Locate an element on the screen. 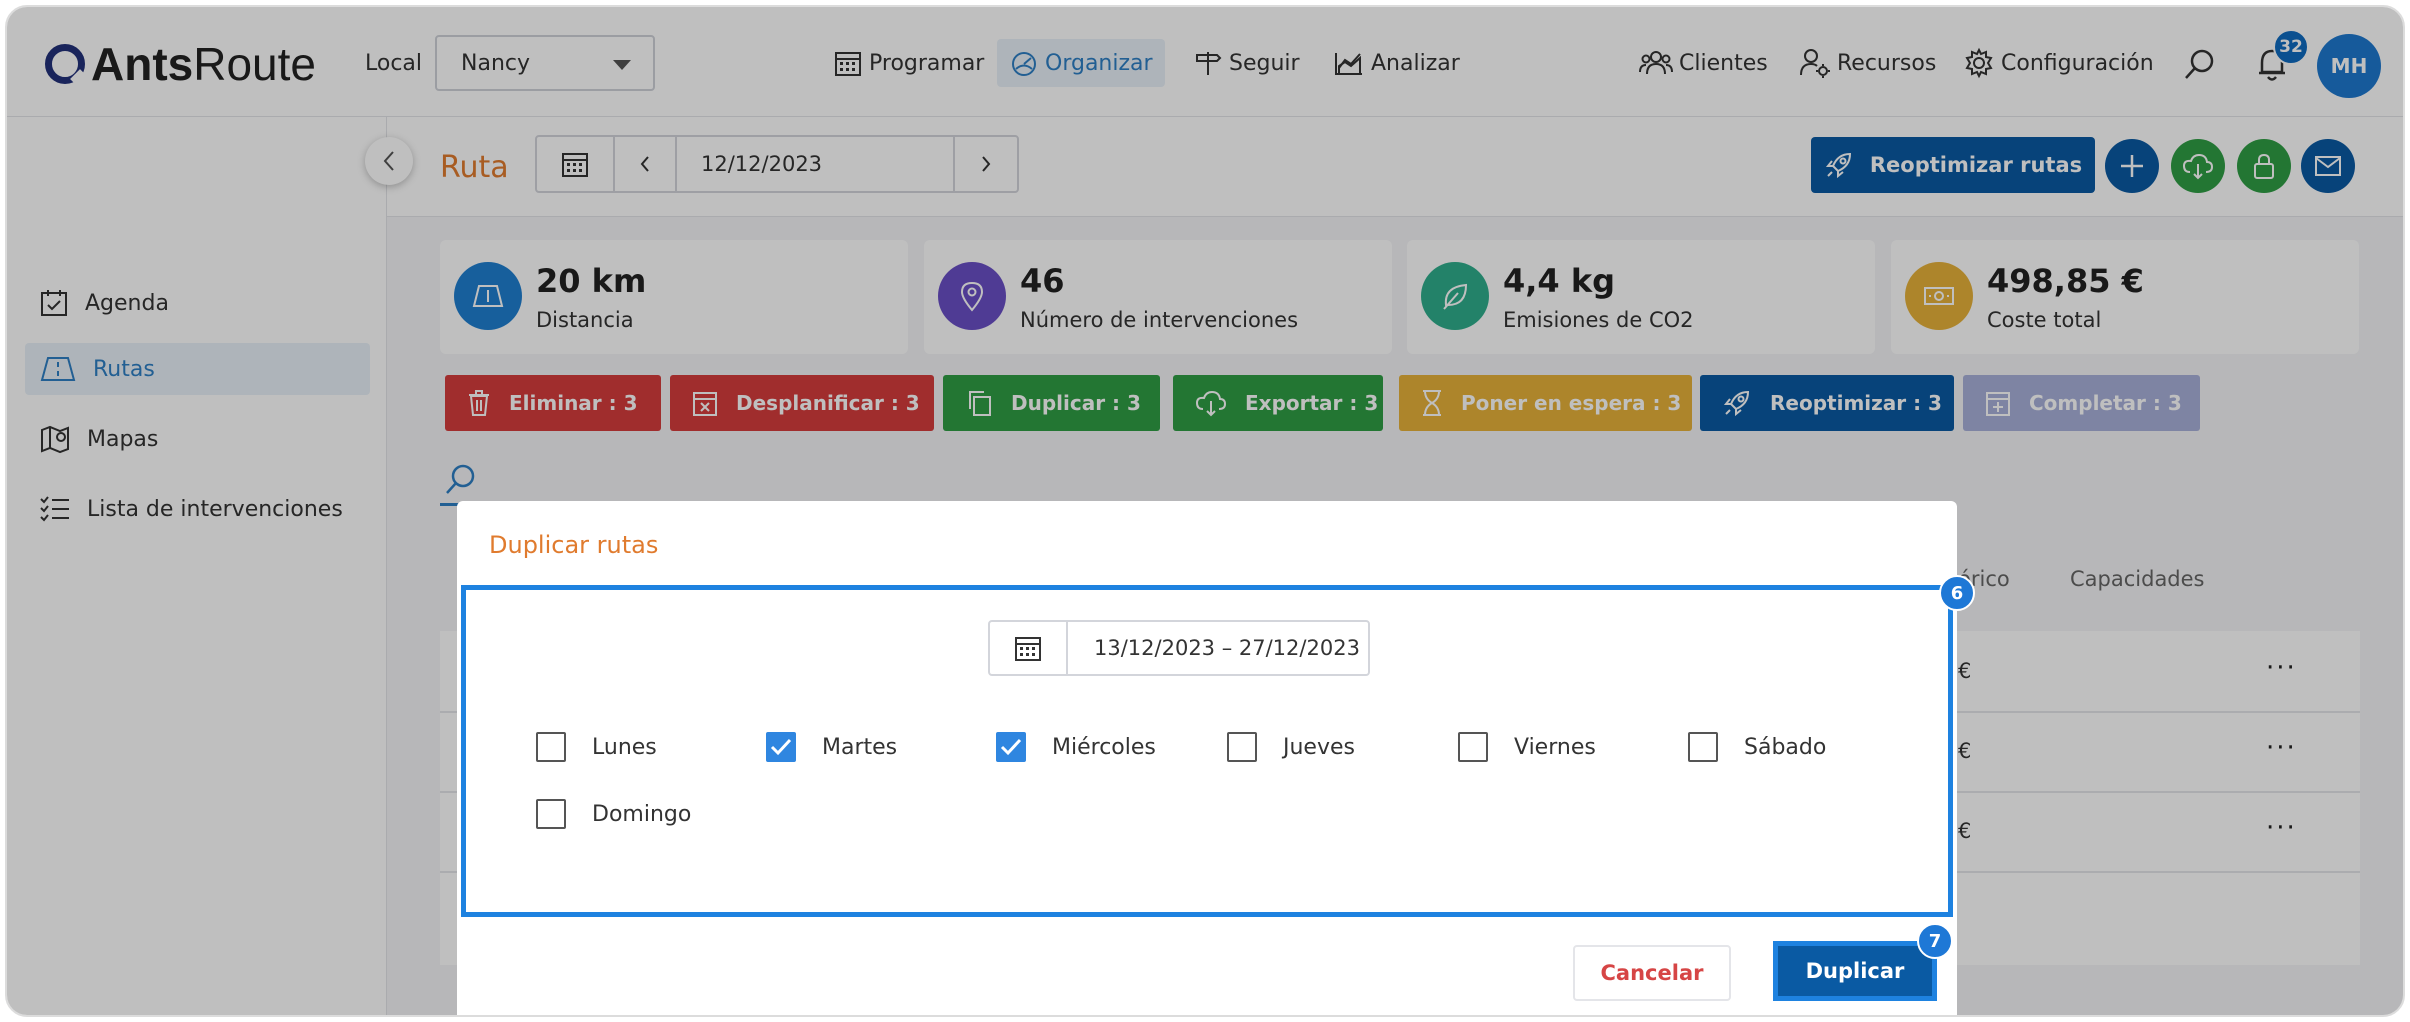 The height and width of the screenshot is (1022, 2410). dialog-title: Duplicar rutas is located at coordinates (574, 545).